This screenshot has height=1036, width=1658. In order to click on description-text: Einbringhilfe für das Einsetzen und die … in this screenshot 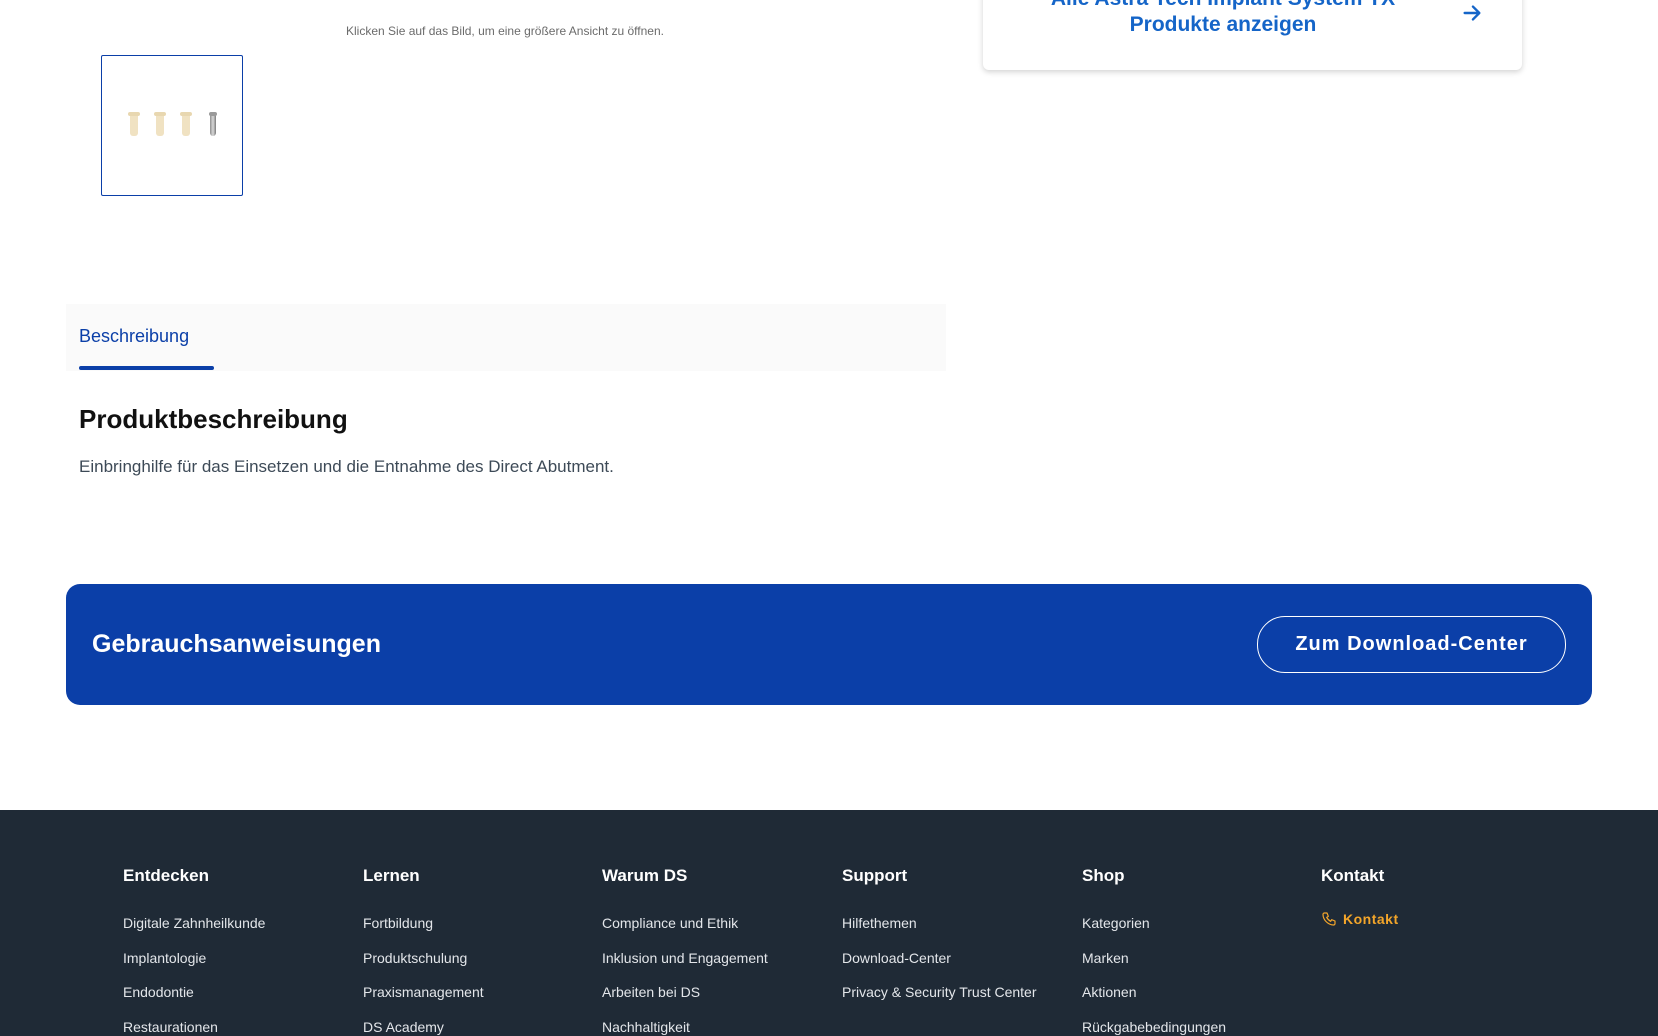, I will do `click(346, 466)`.